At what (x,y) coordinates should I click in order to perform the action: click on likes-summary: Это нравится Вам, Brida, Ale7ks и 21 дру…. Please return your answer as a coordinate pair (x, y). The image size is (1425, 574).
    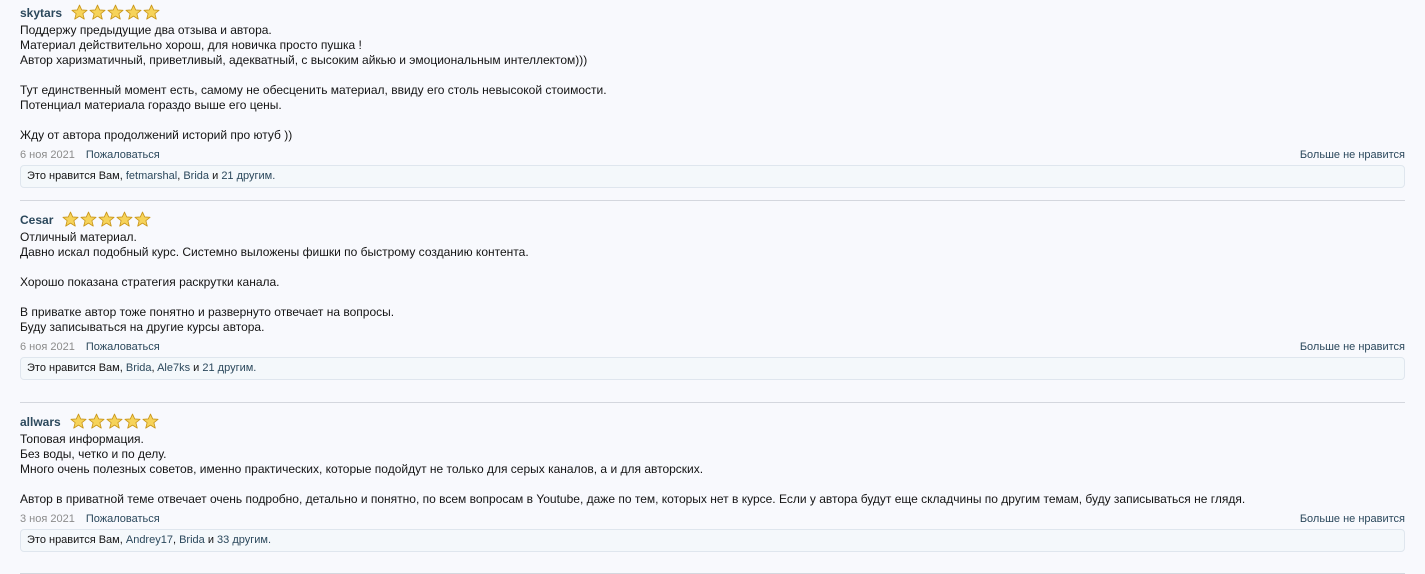
    Looking at the image, I should click on (712, 368).